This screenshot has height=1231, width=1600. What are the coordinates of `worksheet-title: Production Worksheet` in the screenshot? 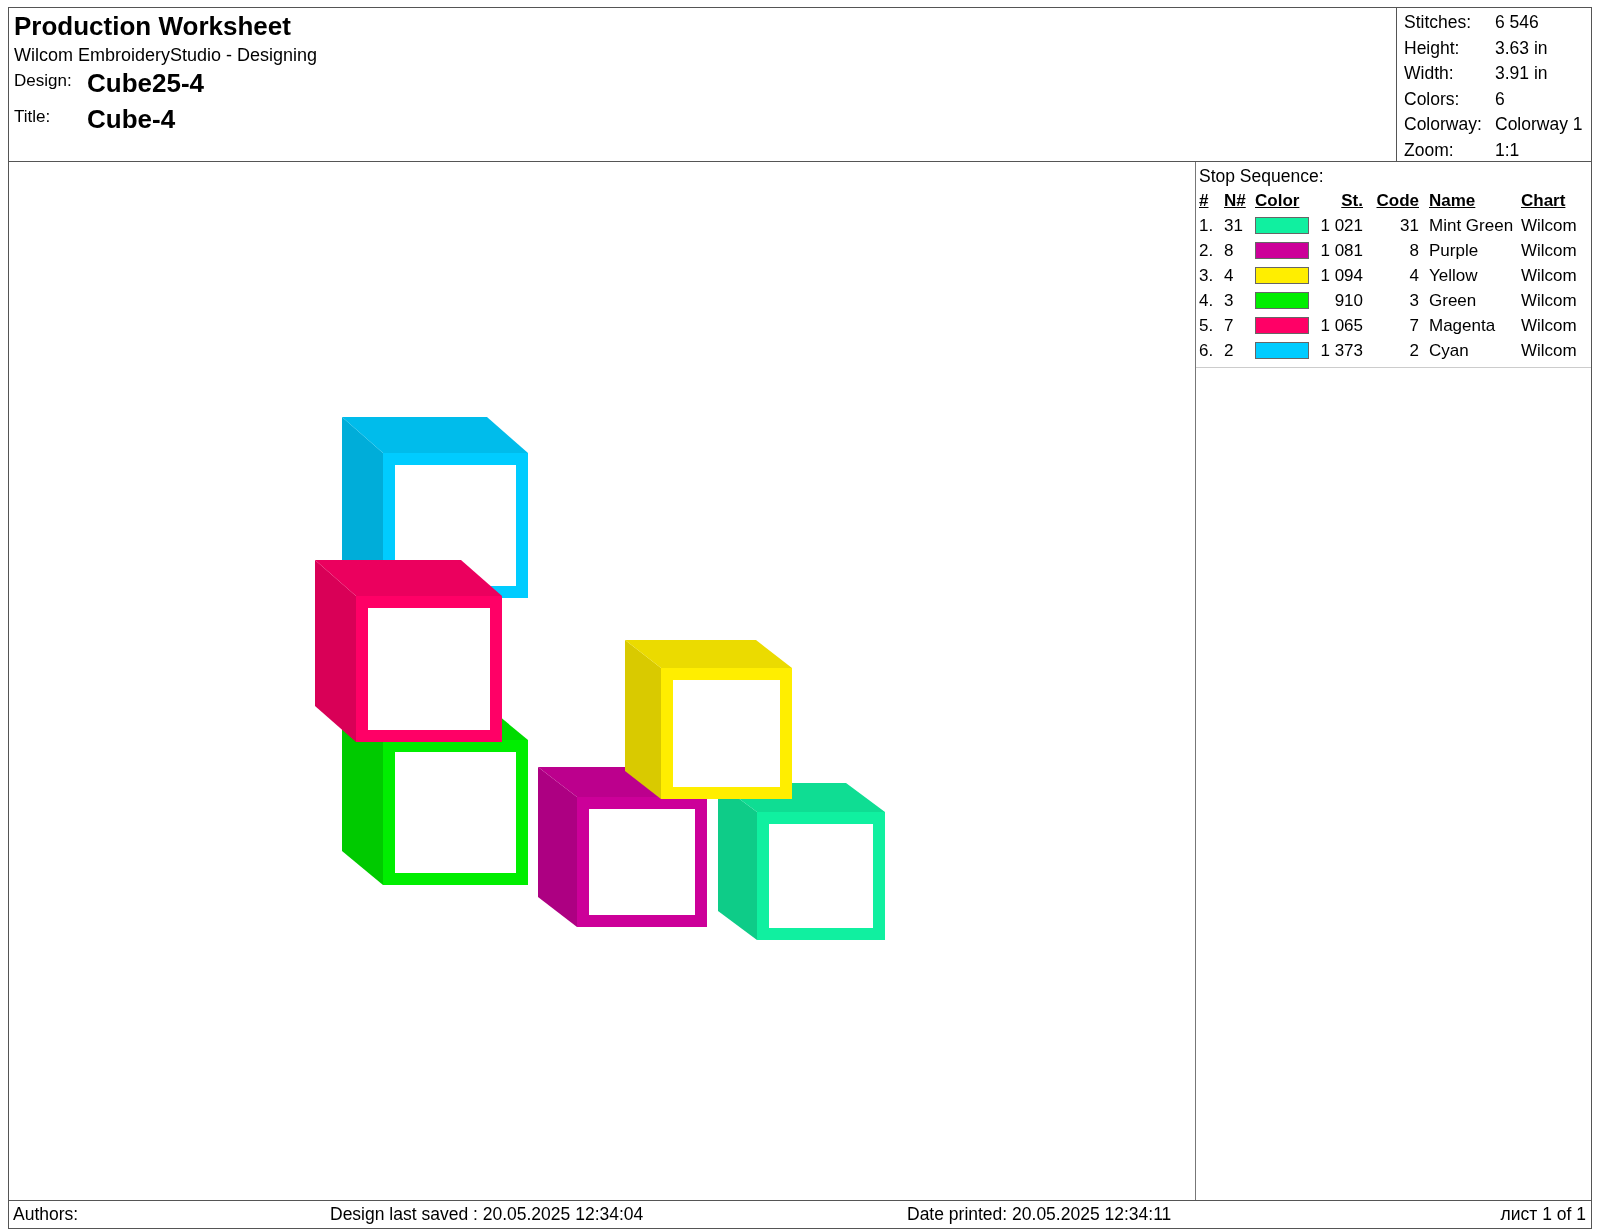 It's located at (153, 26).